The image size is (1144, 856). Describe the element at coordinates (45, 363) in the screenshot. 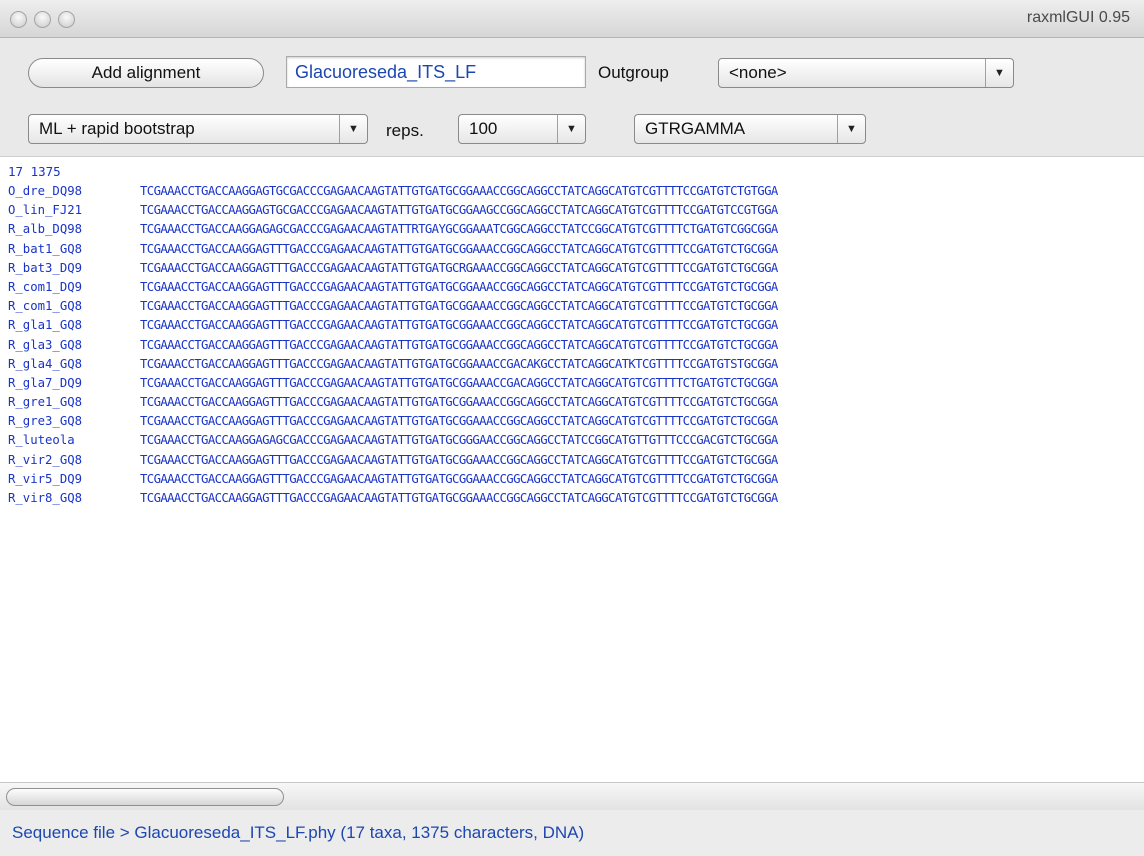

I see `taxon-name: R_gla4_GQ8` at that location.